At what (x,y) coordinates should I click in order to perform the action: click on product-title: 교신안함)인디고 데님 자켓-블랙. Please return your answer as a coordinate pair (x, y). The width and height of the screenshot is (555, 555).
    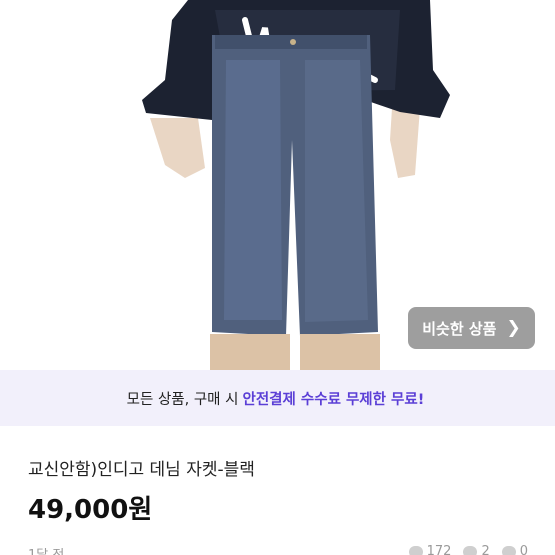
    Looking at the image, I should click on (141, 470).